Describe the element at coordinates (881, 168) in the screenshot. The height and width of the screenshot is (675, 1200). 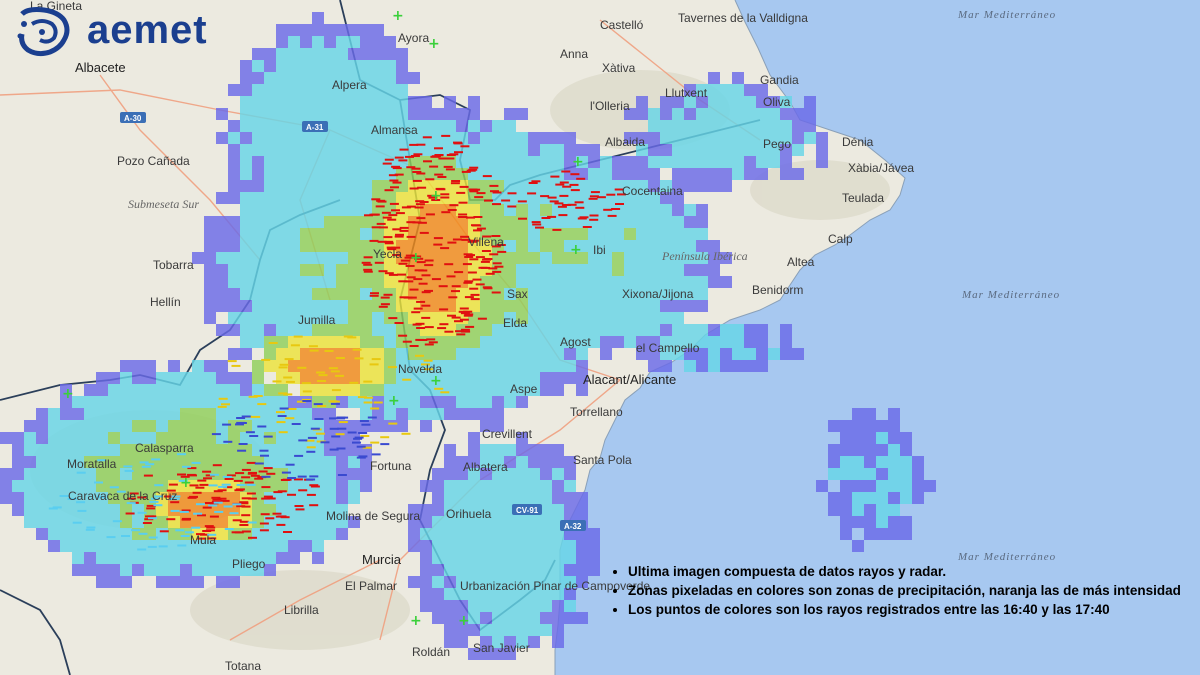
I see `place-label: Xàbia/Jávea` at that location.